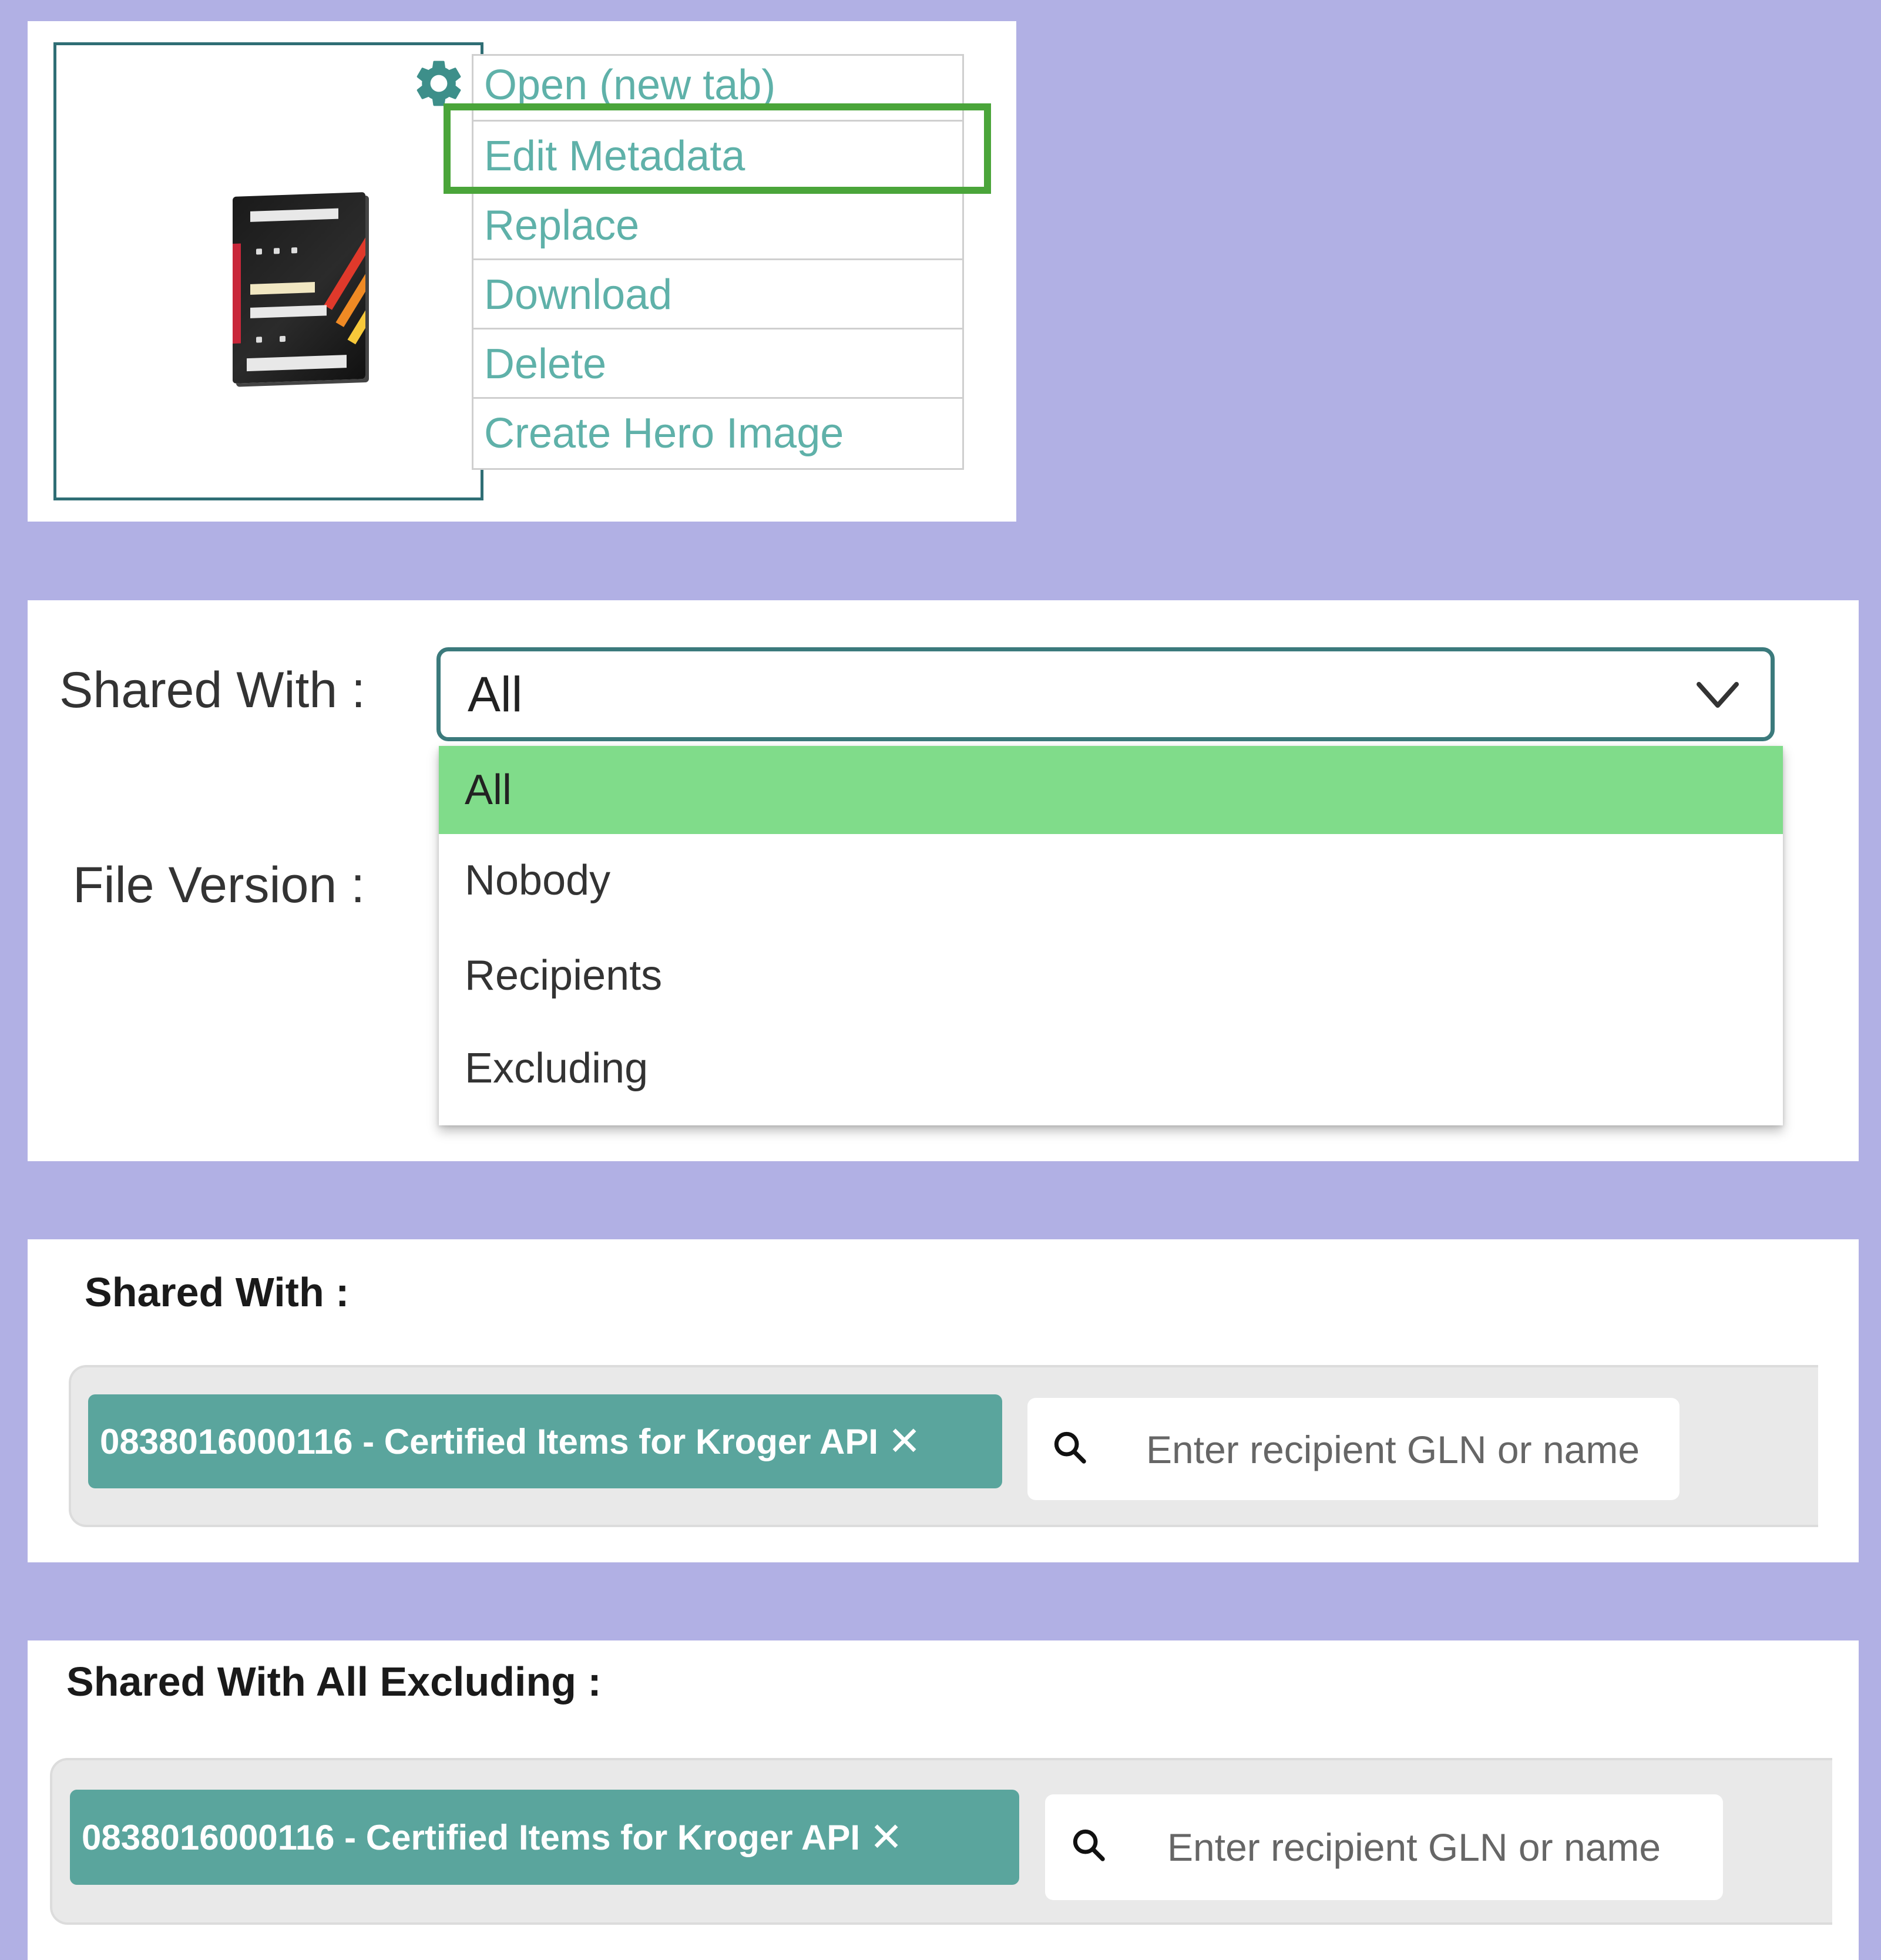 This screenshot has height=1960, width=1881. What do you see at coordinates (1111, 790) in the screenshot?
I see `option-all: All` at bounding box center [1111, 790].